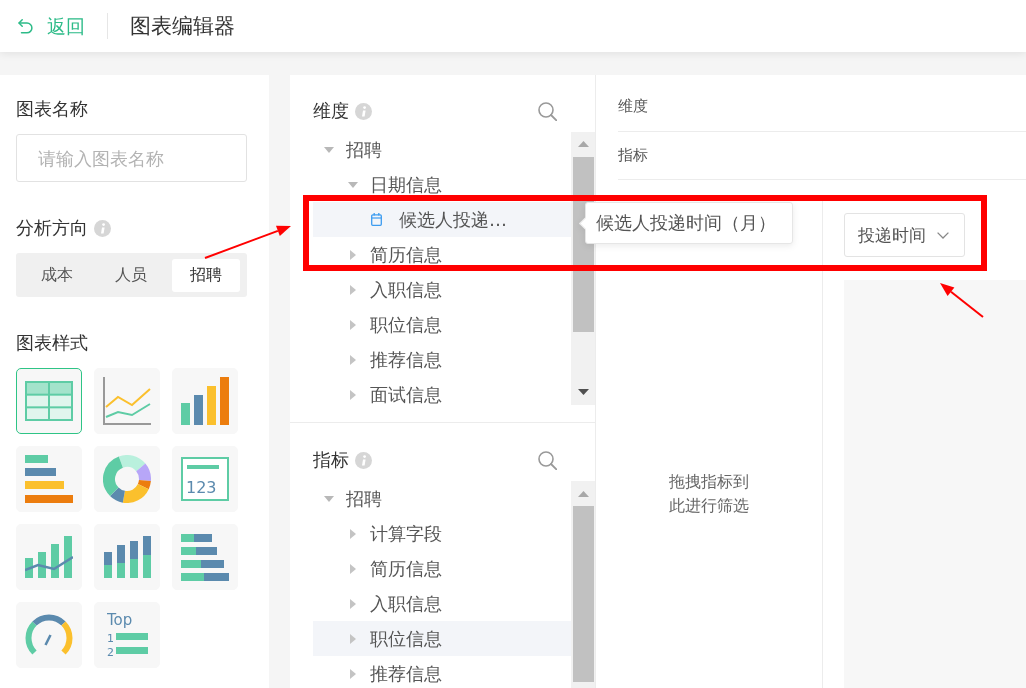 This screenshot has height=688, width=1026. What do you see at coordinates (131, 158) in the screenshot?
I see `chart-name-input: 请输入图表名称` at bounding box center [131, 158].